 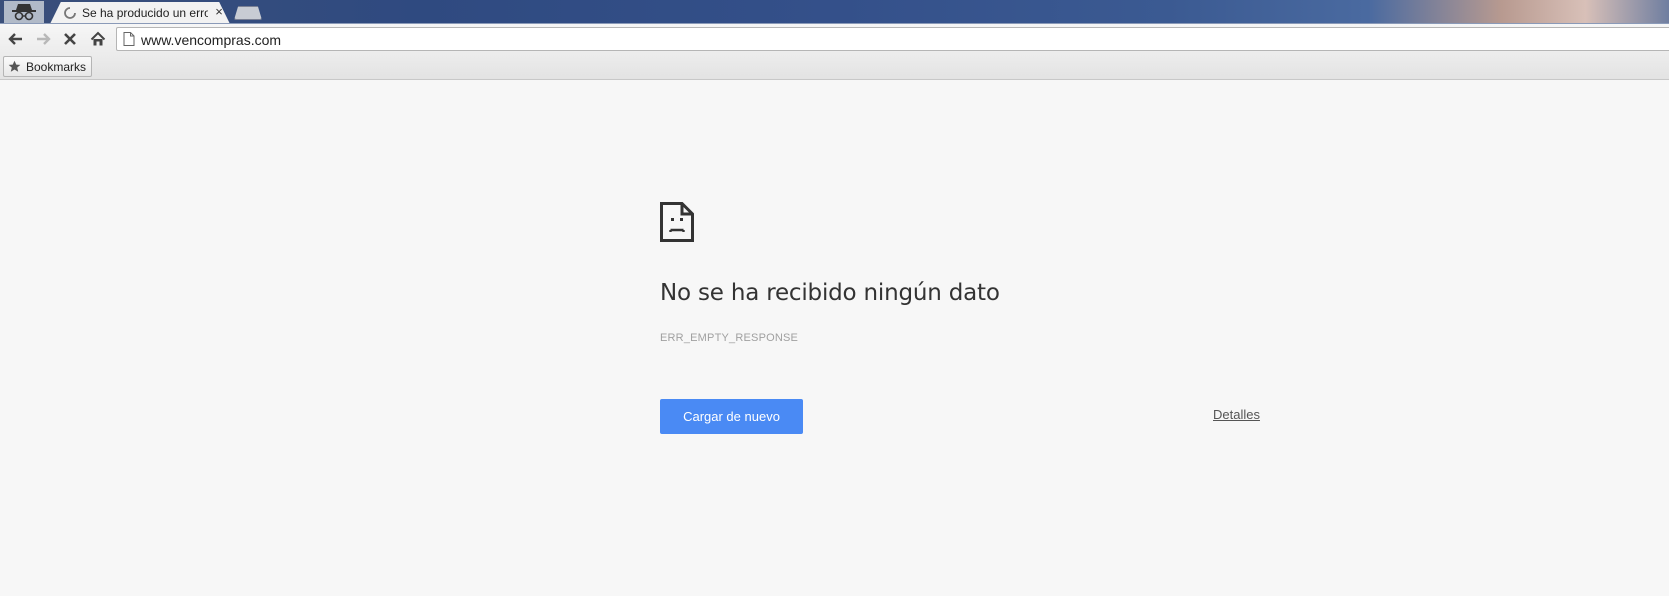 I want to click on forward-button, so click(x=43, y=39).